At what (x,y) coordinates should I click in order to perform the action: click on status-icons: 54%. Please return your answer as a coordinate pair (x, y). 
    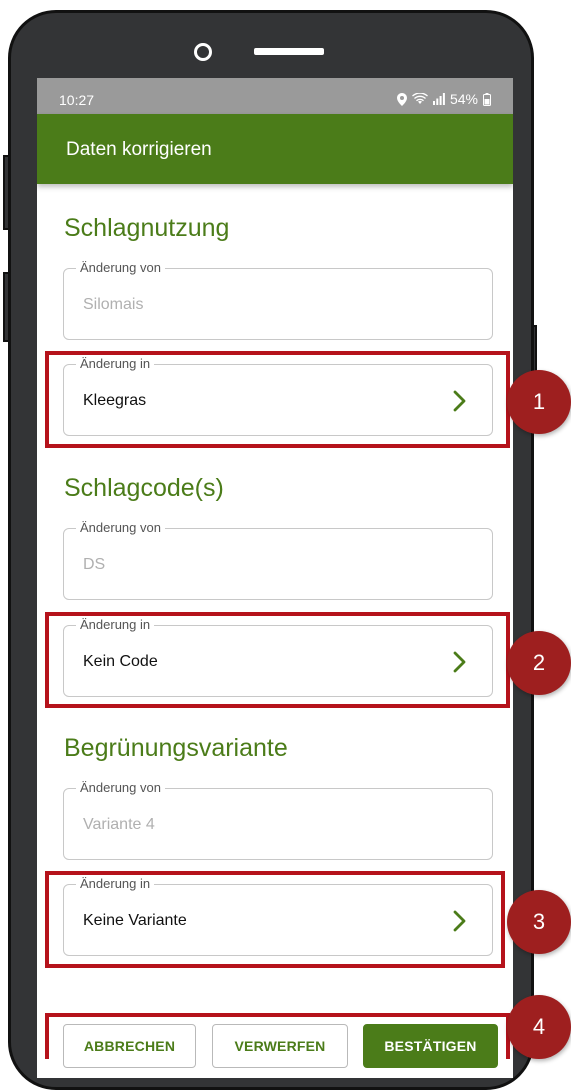
    Looking at the image, I should click on (443, 99).